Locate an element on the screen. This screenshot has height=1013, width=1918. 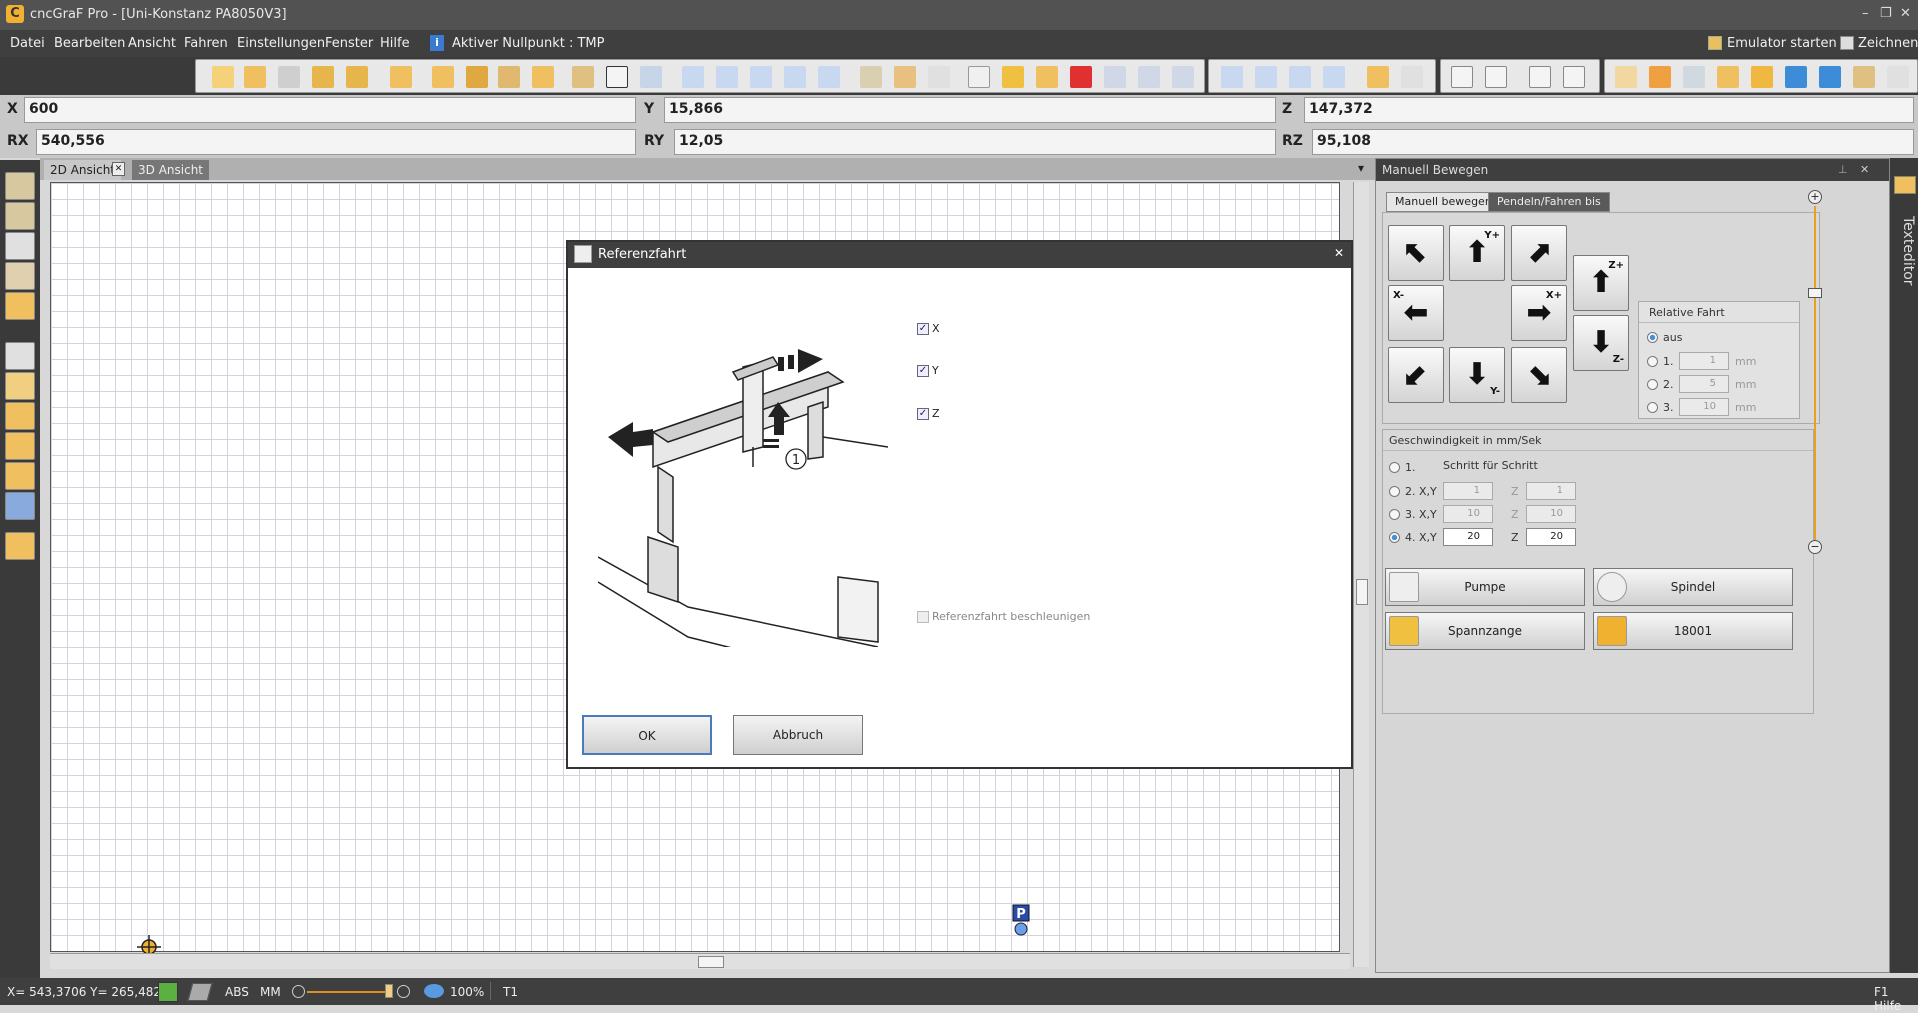
relative-off-radio is located at coordinates (1652, 337).